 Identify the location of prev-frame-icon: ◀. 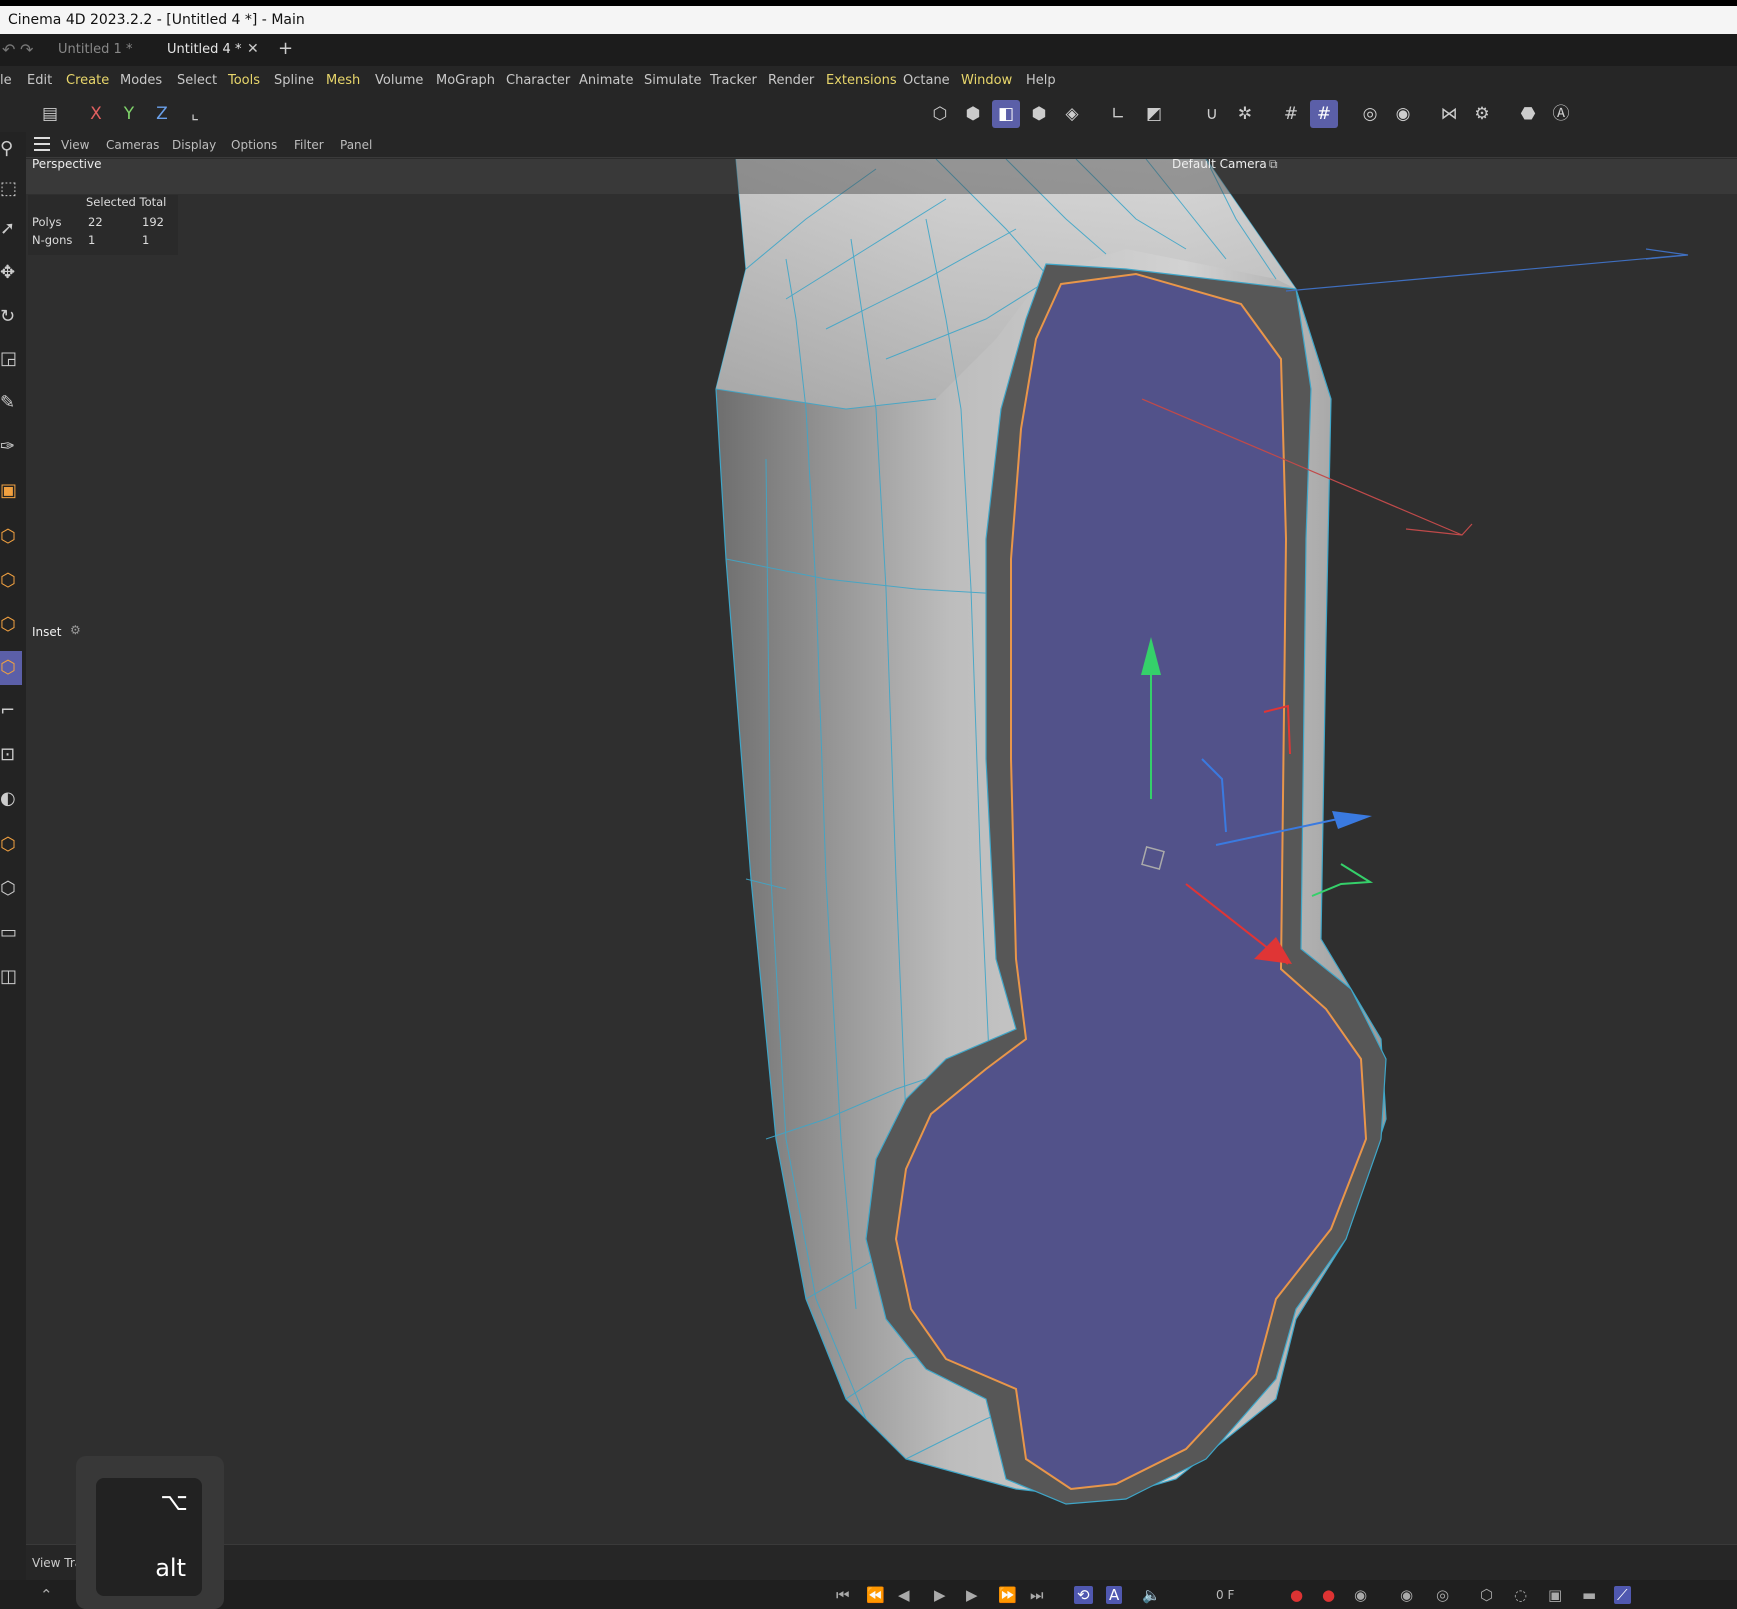
(904, 1595).